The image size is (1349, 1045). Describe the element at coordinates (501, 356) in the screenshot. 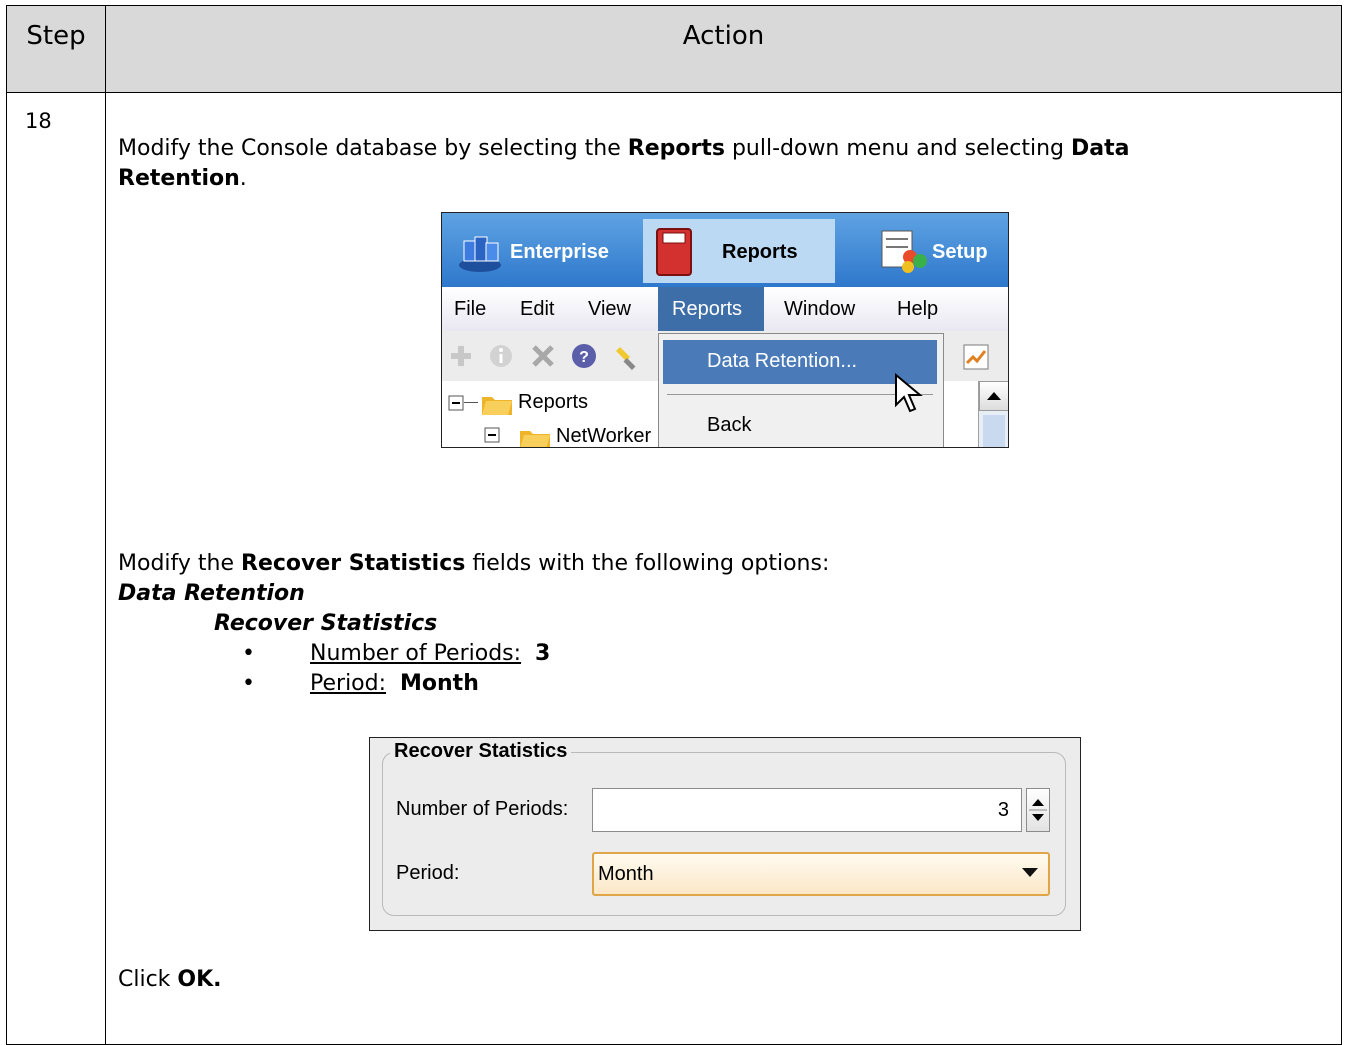

I see `info-icon` at that location.